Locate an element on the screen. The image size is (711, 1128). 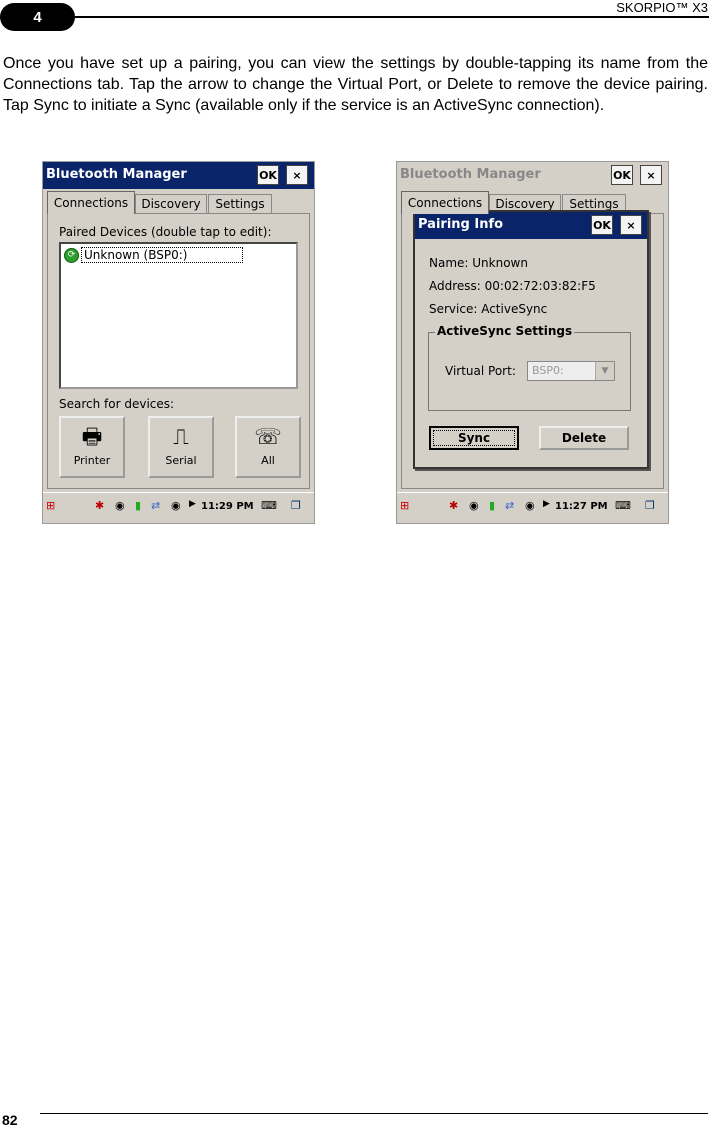
virtual-port-label: Virtual Port: is located at coordinates (480, 371).